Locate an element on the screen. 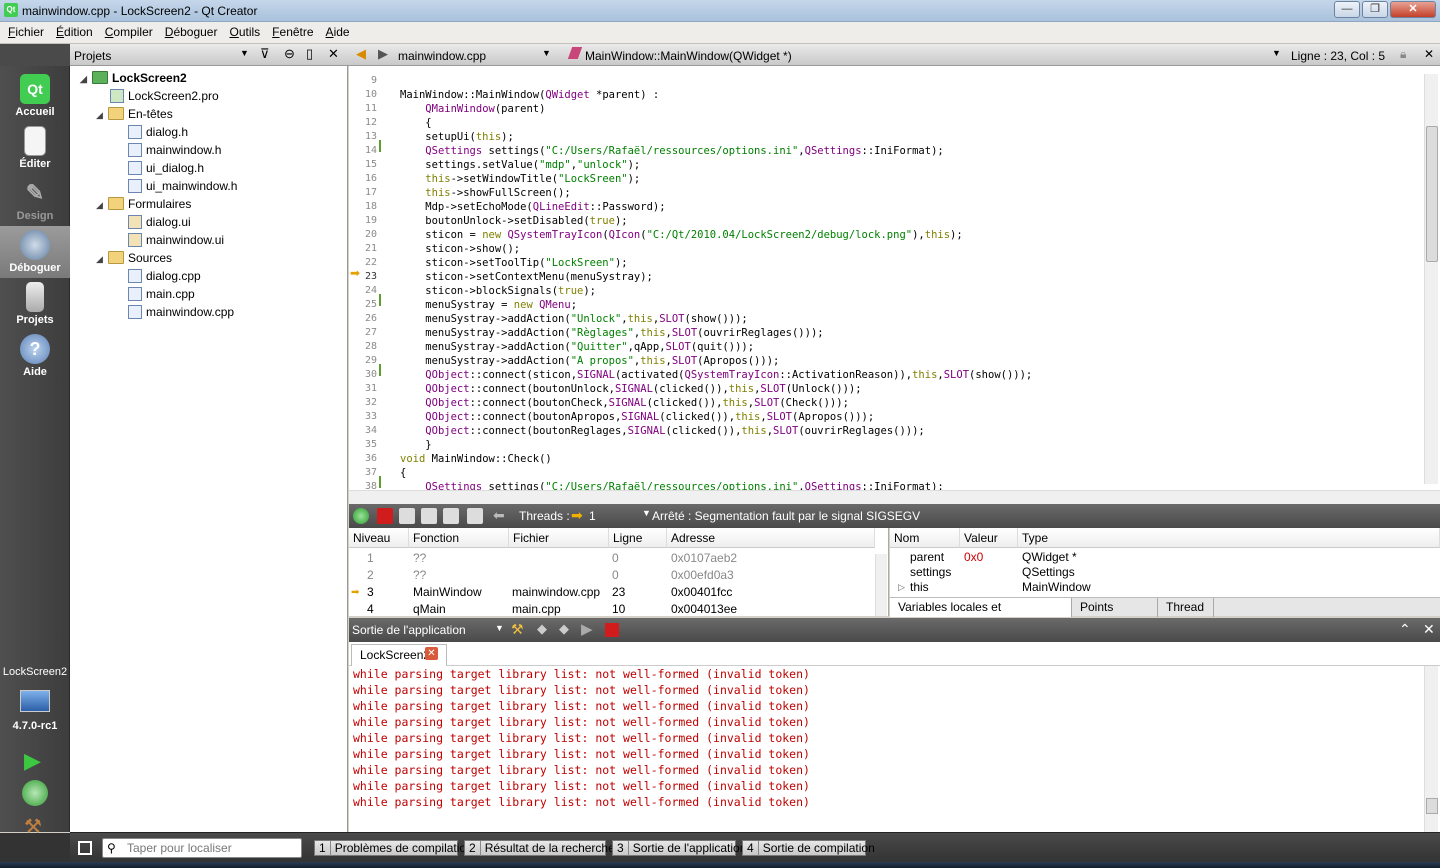 This screenshot has width=1440, height=868. stack-function: qMain is located at coordinates (429, 609).